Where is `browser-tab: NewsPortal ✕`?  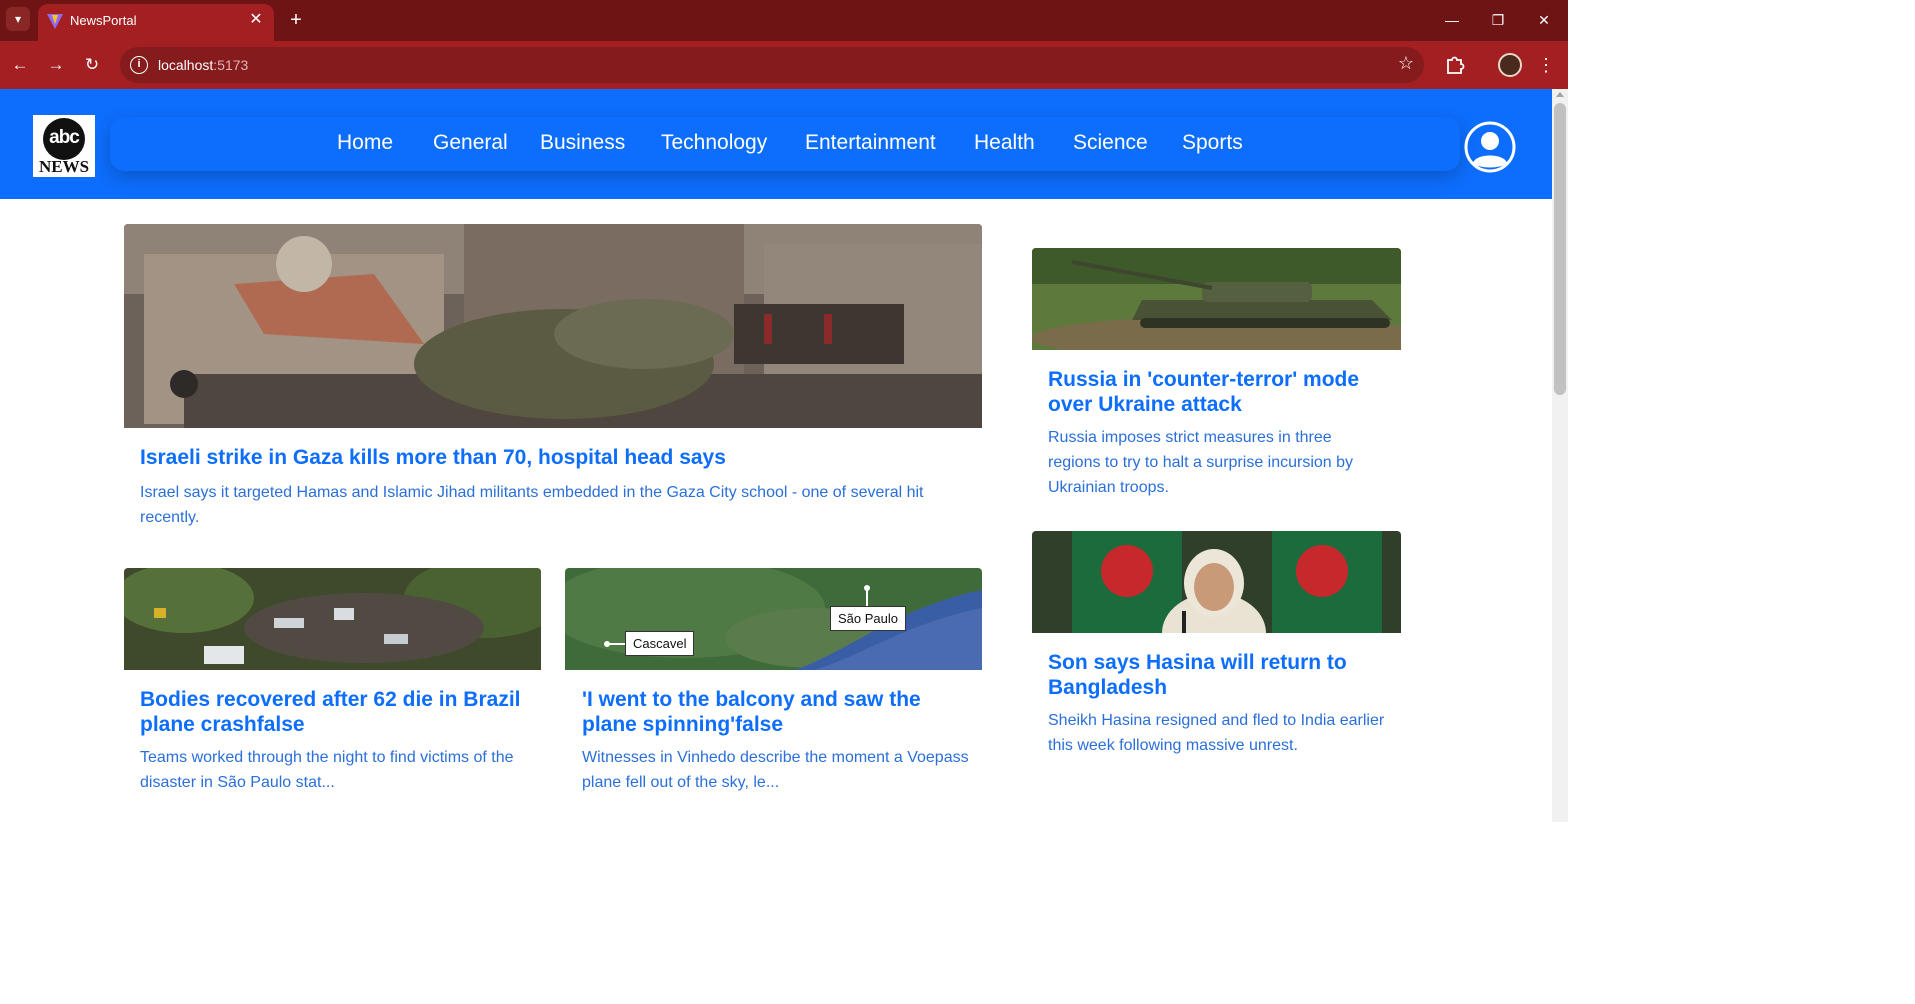
browser-tab: NewsPortal ✕ is located at coordinates (156, 22).